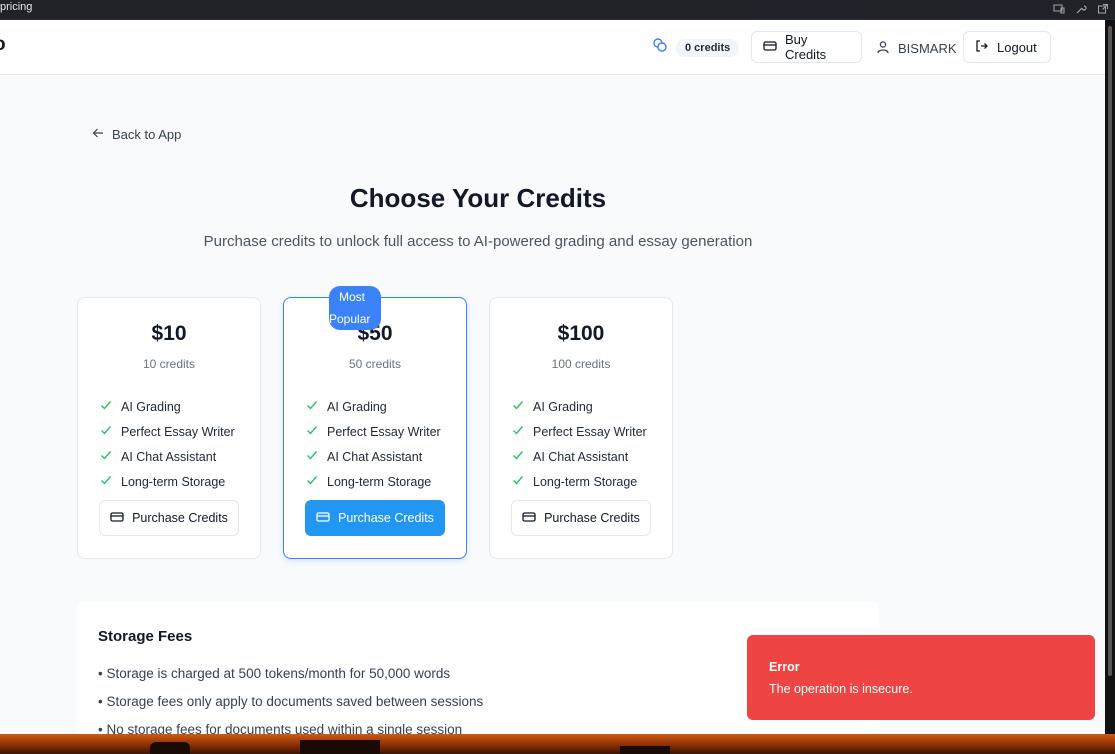  I want to click on back-label: Back to App, so click(147, 134).